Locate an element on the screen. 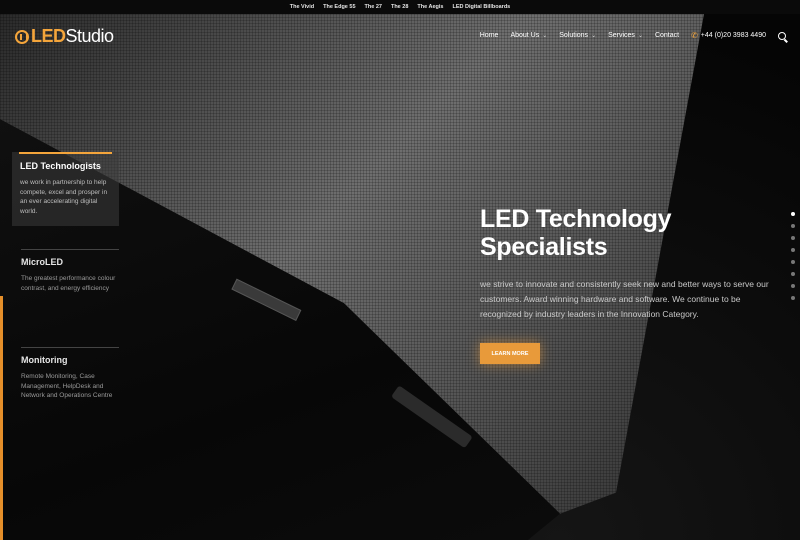  phone-icon: ✆ is located at coordinates (694, 35).